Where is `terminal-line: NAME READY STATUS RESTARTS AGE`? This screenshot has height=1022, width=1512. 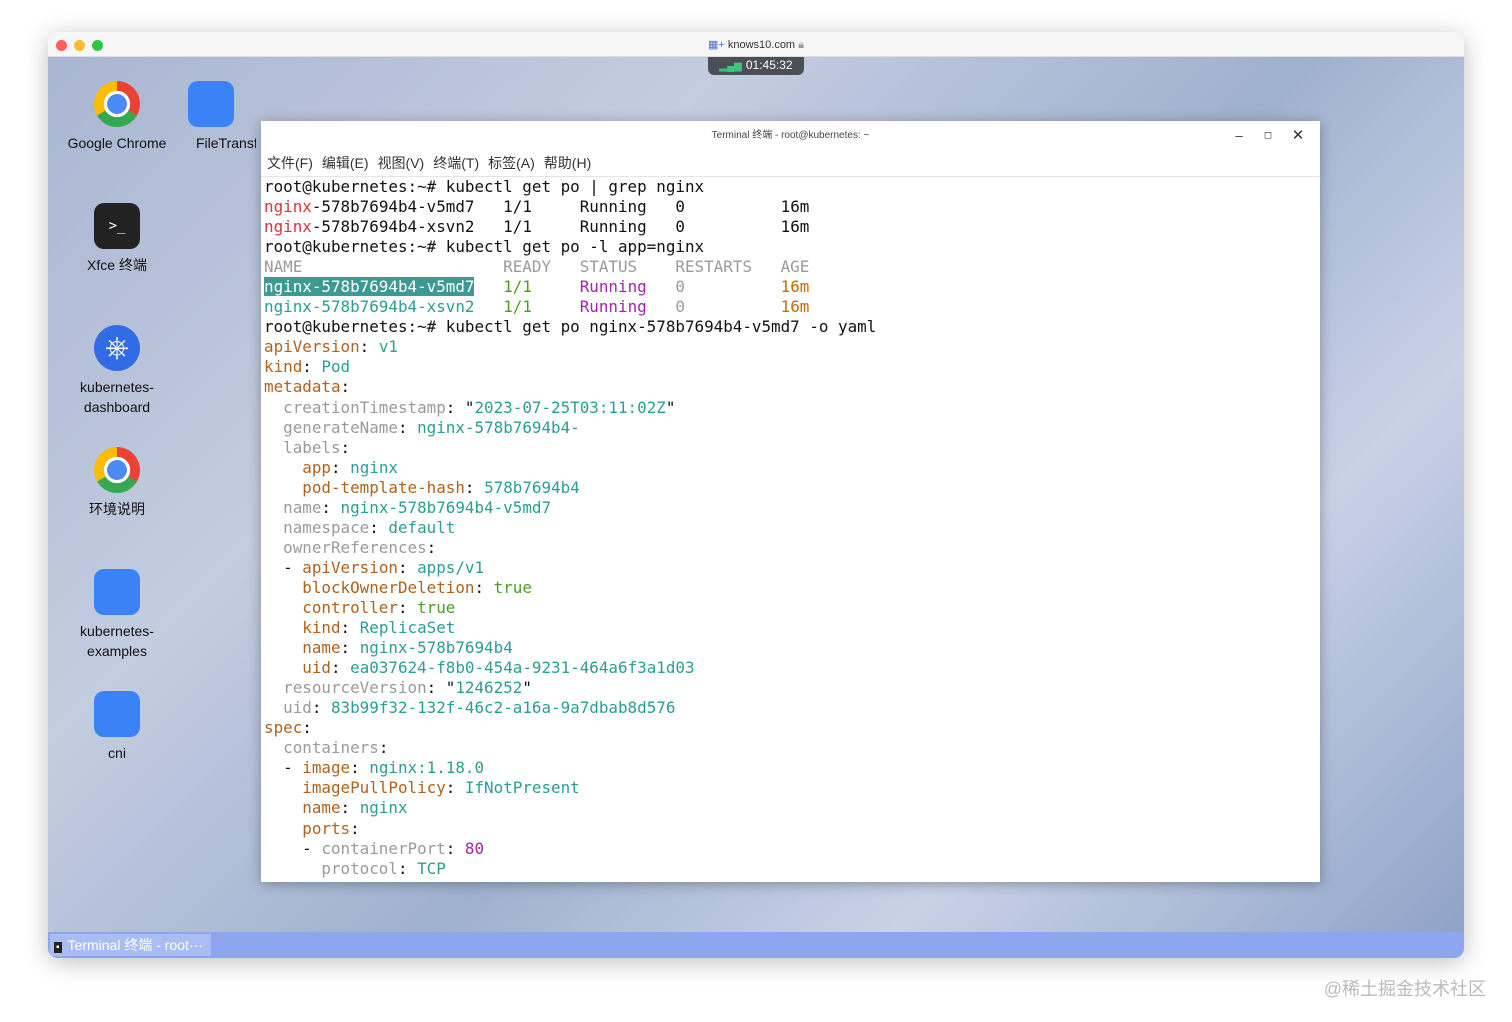 terminal-line: NAME READY STATUS RESTARTS AGE is located at coordinates (790, 267).